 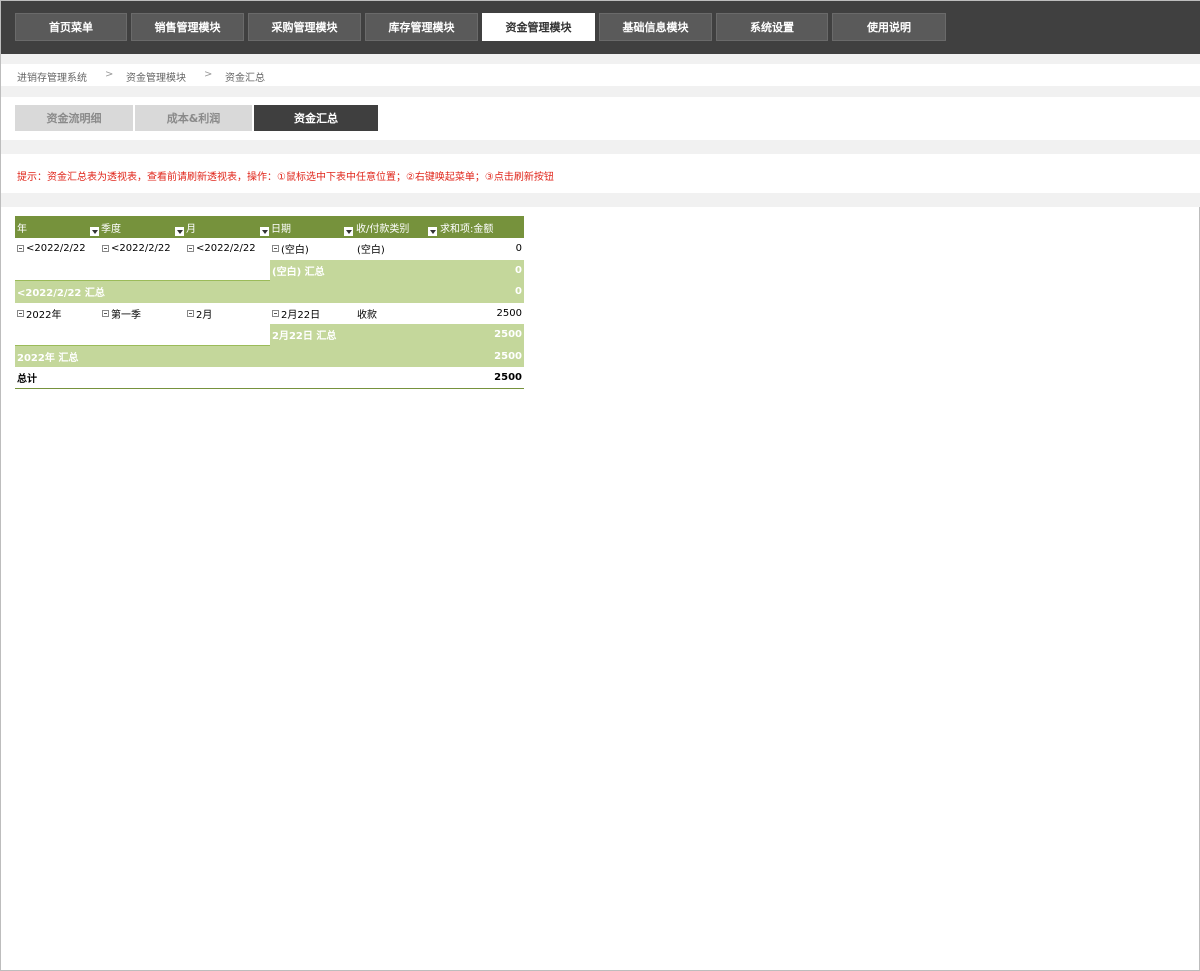 What do you see at coordinates (121, 314) in the screenshot?
I see `cell-quarter: 第一季` at bounding box center [121, 314].